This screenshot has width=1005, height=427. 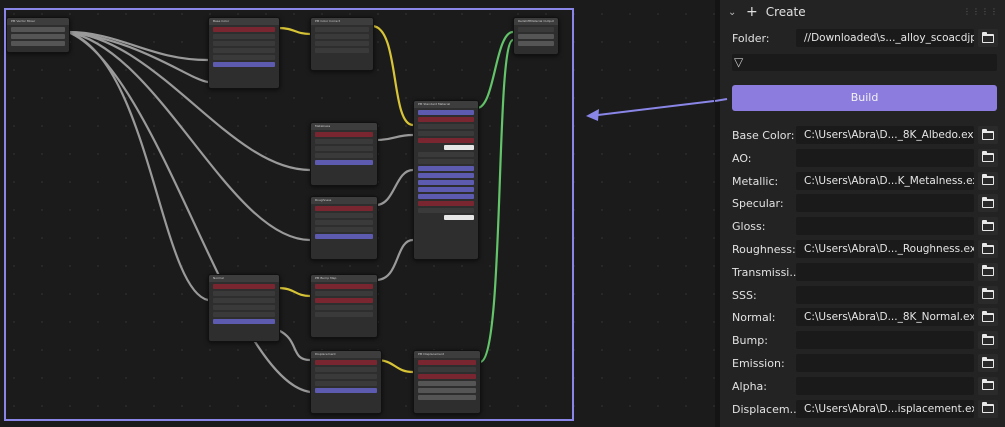 What do you see at coordinates (885, 408) in the screenshot?
I see `map-path-field-displacem: C:\Users\Abra\D...isplacement.exr` at bounding box center [885, 408].